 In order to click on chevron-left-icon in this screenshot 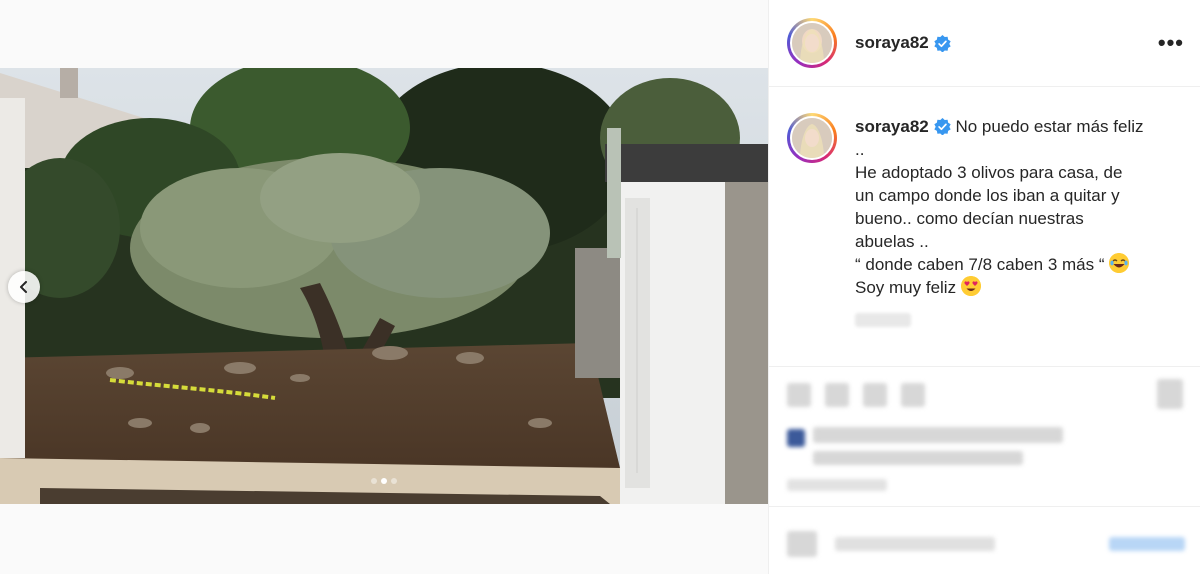, I will do `click(23, 287)`.